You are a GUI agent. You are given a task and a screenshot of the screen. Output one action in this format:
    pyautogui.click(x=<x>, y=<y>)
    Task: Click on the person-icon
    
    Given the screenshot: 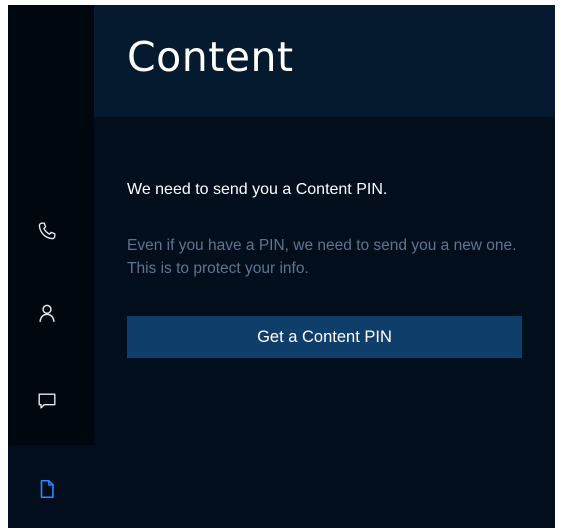 What is the action you would take?
    pyautogui.click(x=47, y=313)
    